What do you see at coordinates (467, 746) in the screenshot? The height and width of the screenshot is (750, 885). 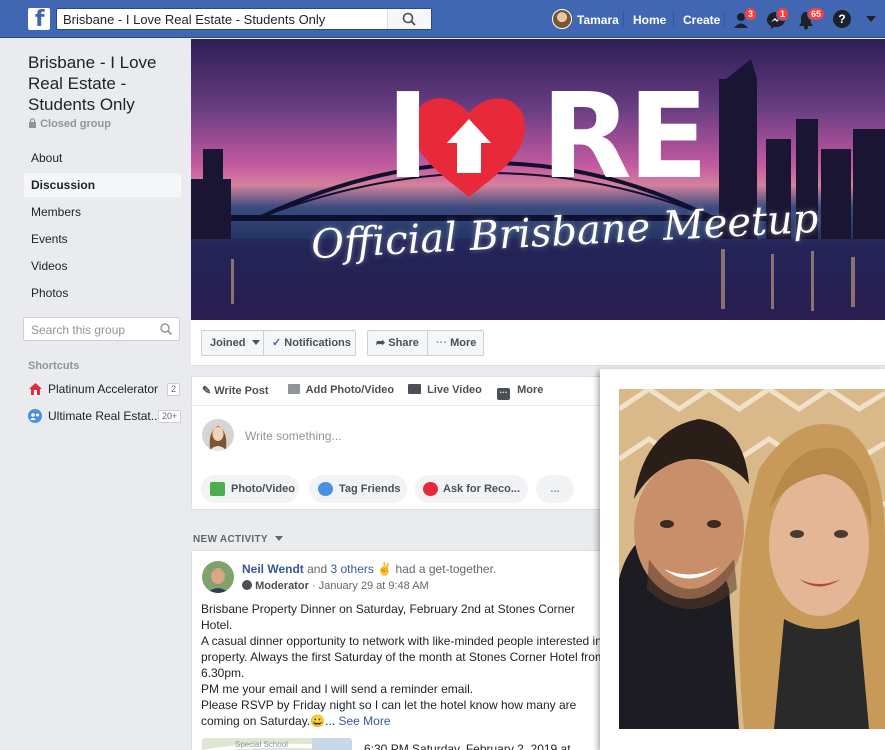 I see `event-time-line: 6:30 PM Saturday, February 2, 2019 at` at bounding box center [467, 746].